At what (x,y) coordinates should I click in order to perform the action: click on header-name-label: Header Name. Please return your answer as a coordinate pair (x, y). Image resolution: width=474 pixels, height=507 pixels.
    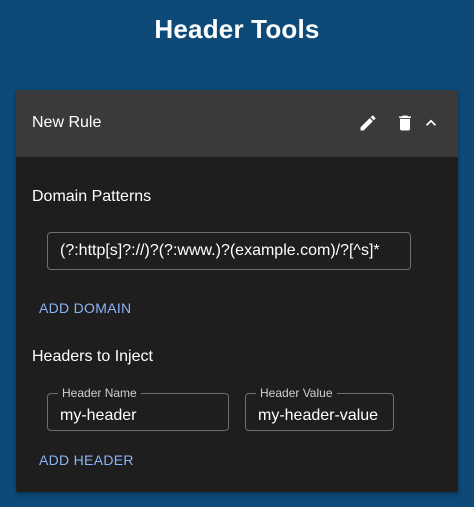
    Looking at the image, I should click on (99, 393).